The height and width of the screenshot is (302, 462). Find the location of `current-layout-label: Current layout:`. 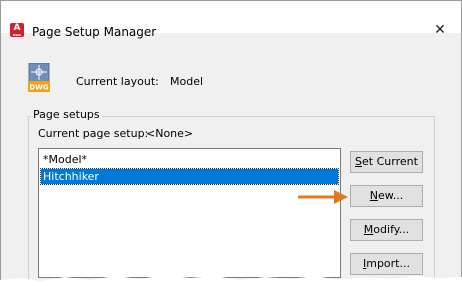

current-layout-label: Current layout: is located at coordinates (117, 81).